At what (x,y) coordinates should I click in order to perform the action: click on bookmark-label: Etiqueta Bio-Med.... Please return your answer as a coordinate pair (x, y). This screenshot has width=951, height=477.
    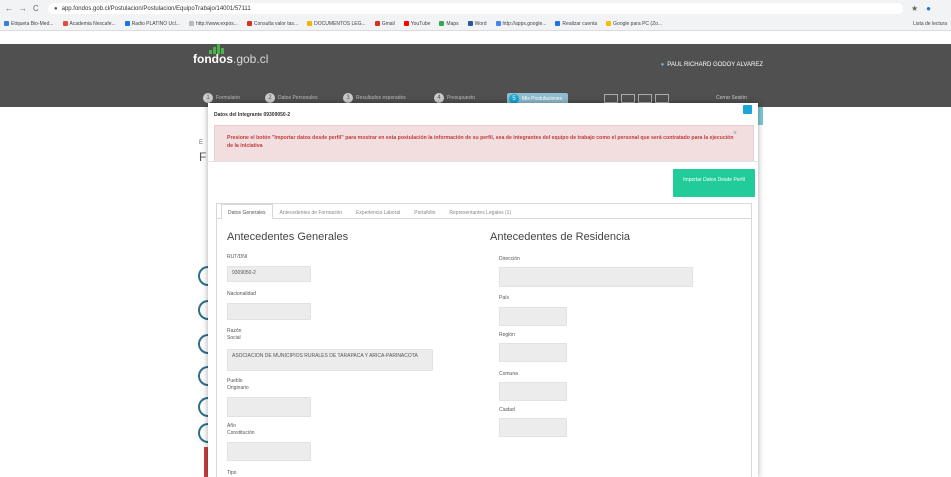
    Looking at the image, I should click on (32, 23).